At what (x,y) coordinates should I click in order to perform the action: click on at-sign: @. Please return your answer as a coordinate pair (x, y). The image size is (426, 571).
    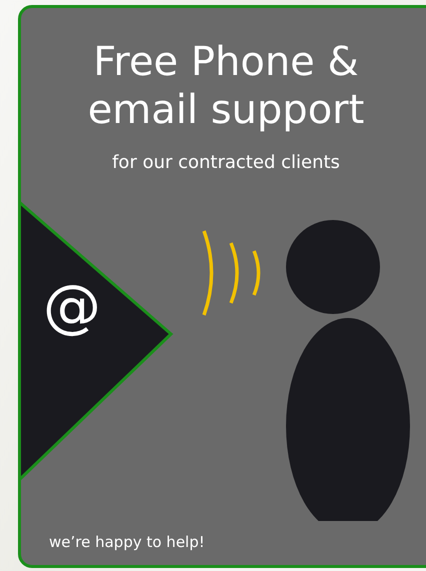
    Looking at the image, I should click on (72, 306).